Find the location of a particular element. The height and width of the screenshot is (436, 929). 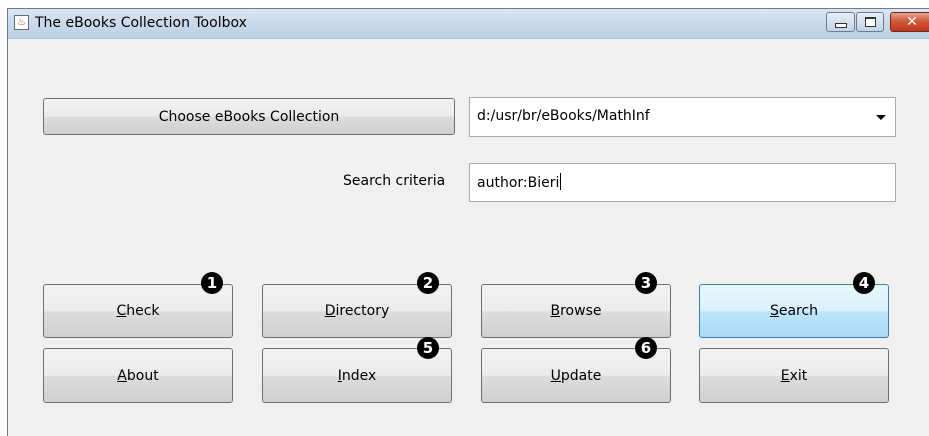

collection-path-combobox: d:/usr/br/eBooks/MathInf is located at coordinates (682, 117).